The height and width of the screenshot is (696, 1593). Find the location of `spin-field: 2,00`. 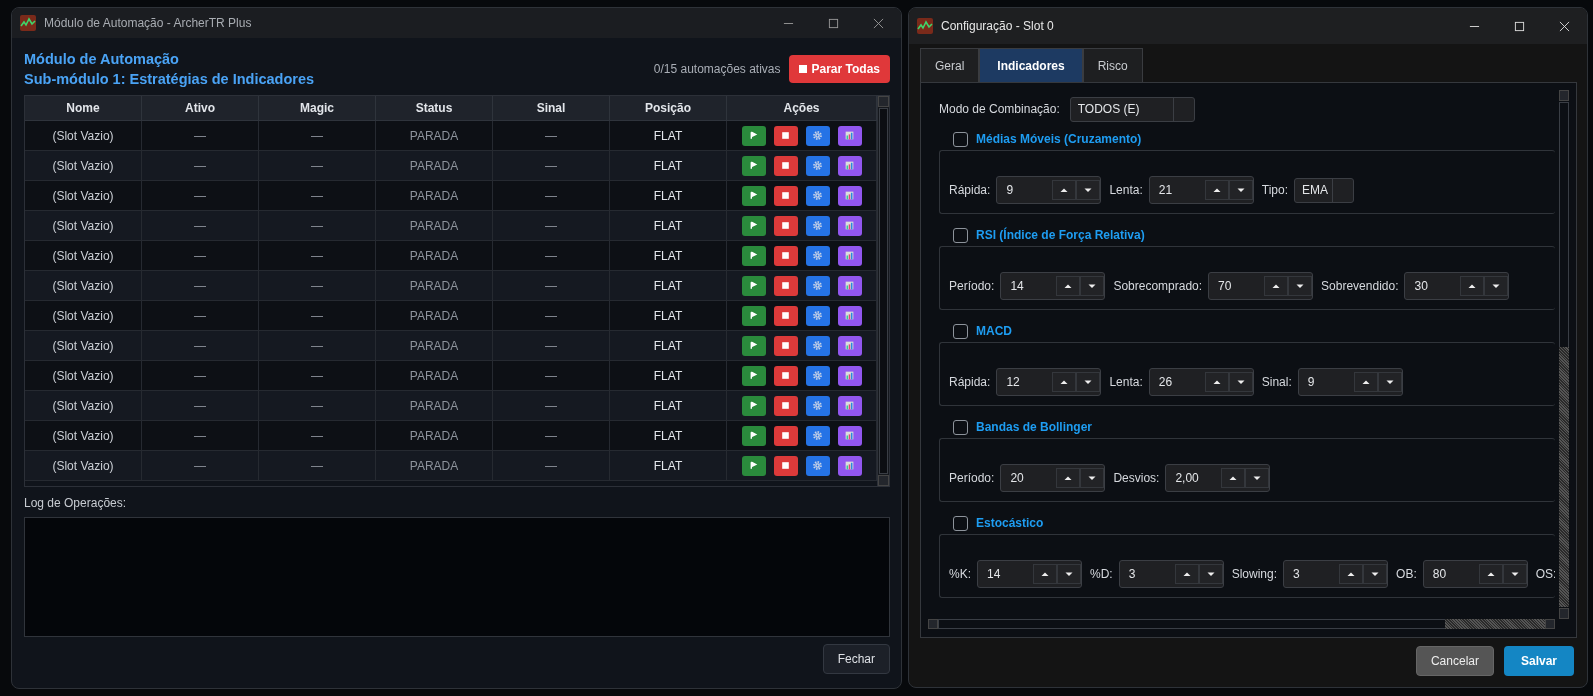

spin-field: 2,00 is located at coordinates (1218, 478).